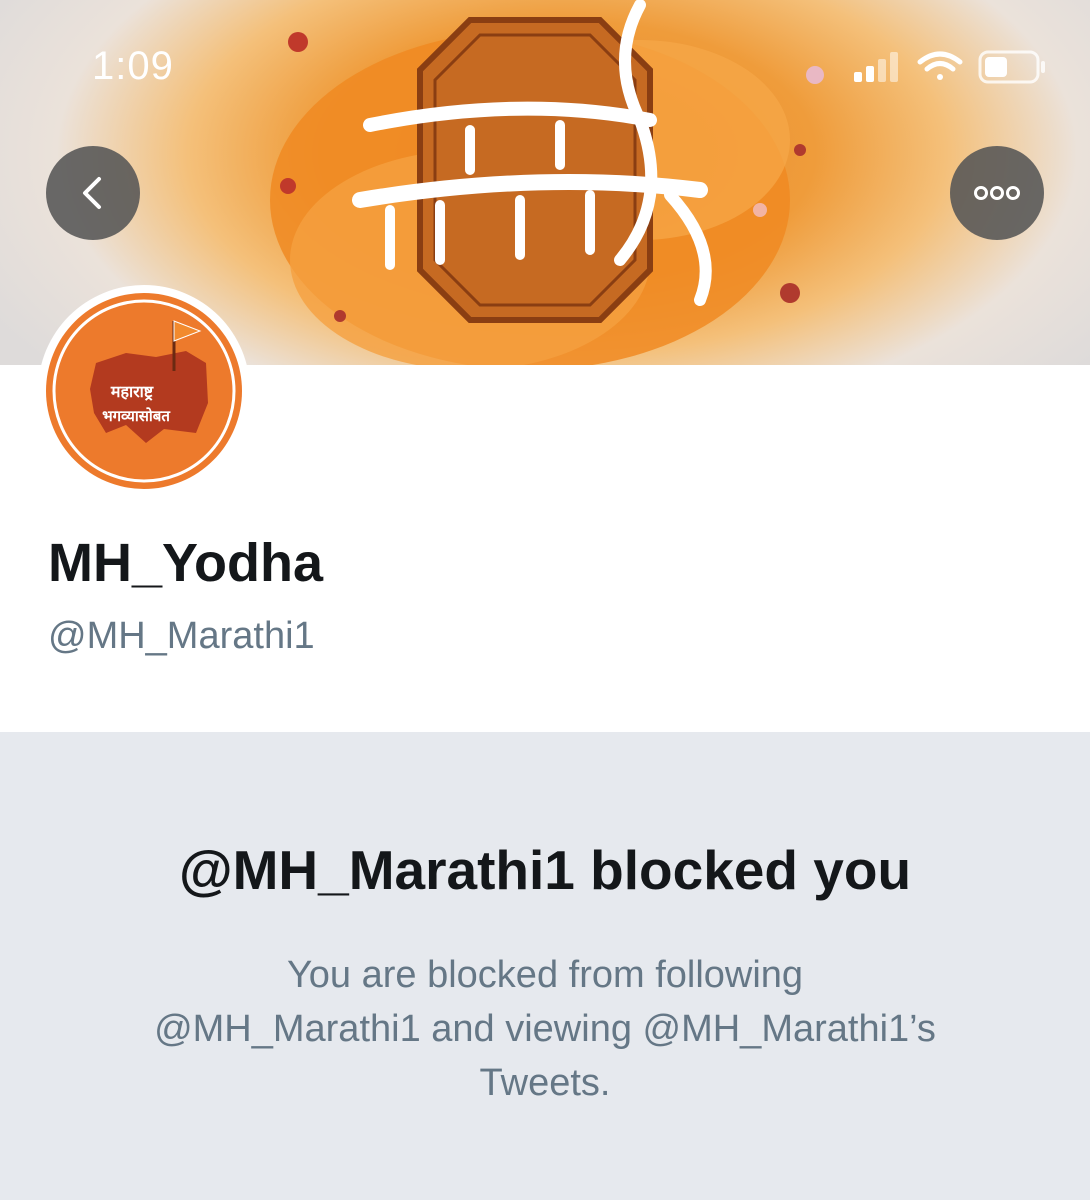 Image resolution: width=1090 pixels, height=1200 pixels. What do you see at coordinates (545, 1083) in the screenshot?
I see `blocked-desc-line3: Tweets.` at bounding box center [545, 1083].